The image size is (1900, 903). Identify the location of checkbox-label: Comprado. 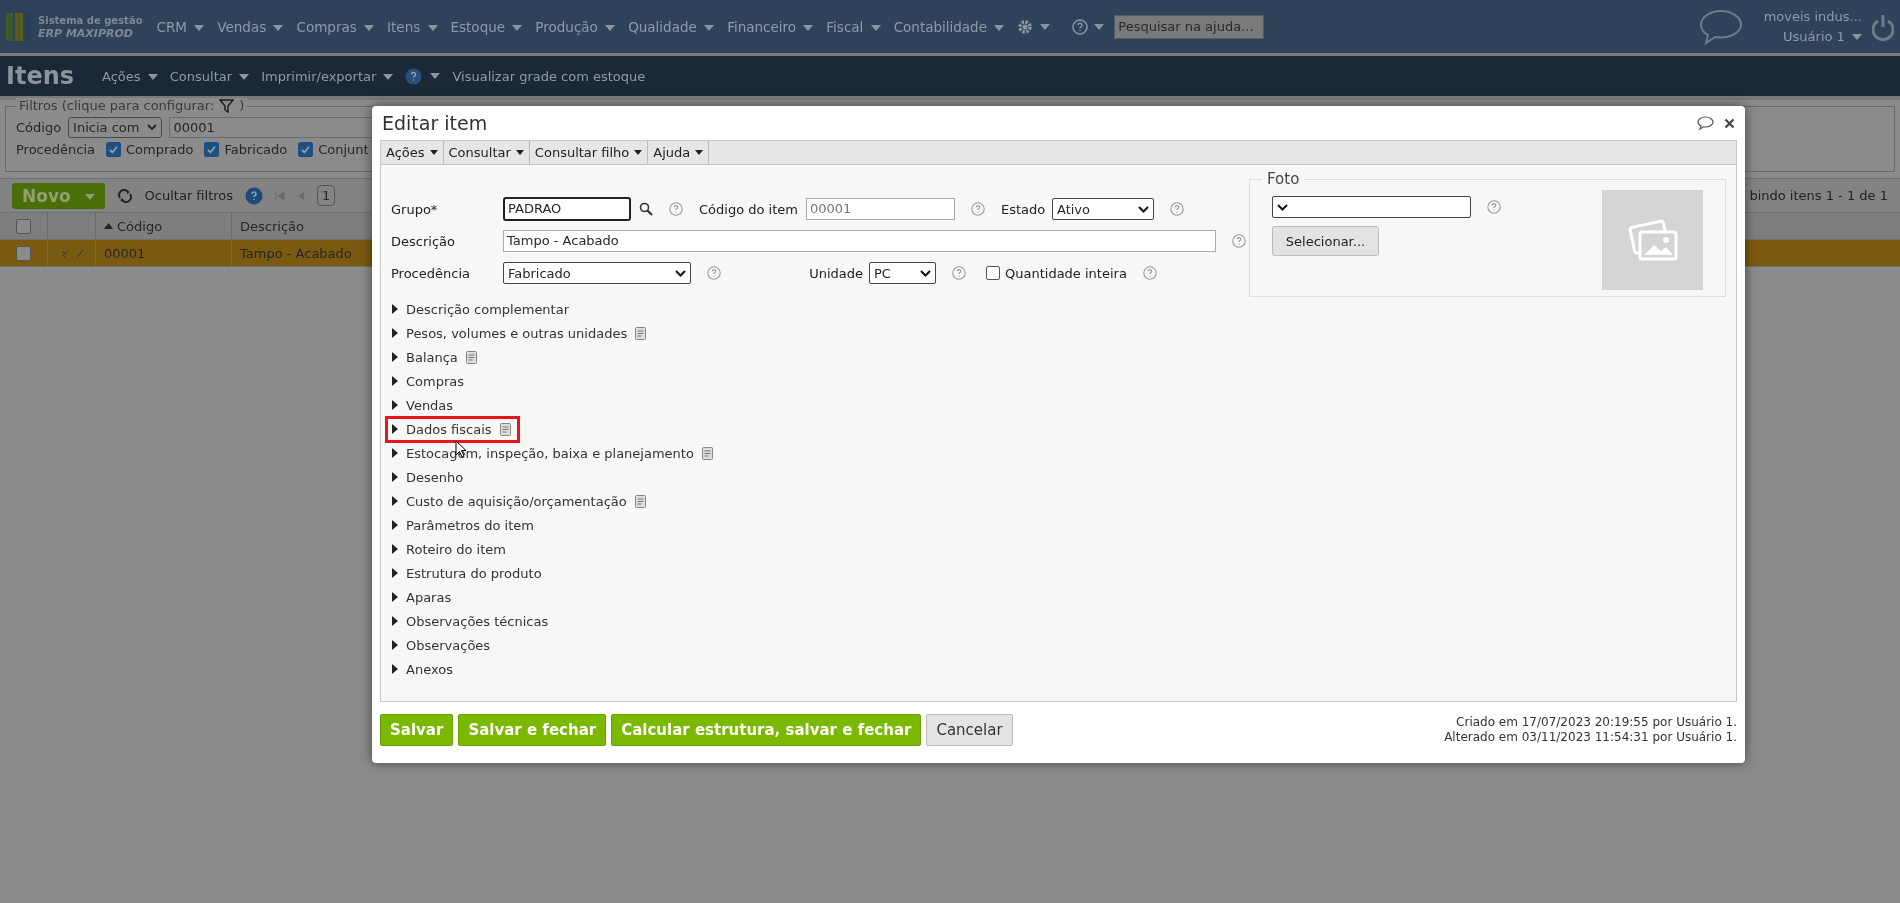
(160, 149).